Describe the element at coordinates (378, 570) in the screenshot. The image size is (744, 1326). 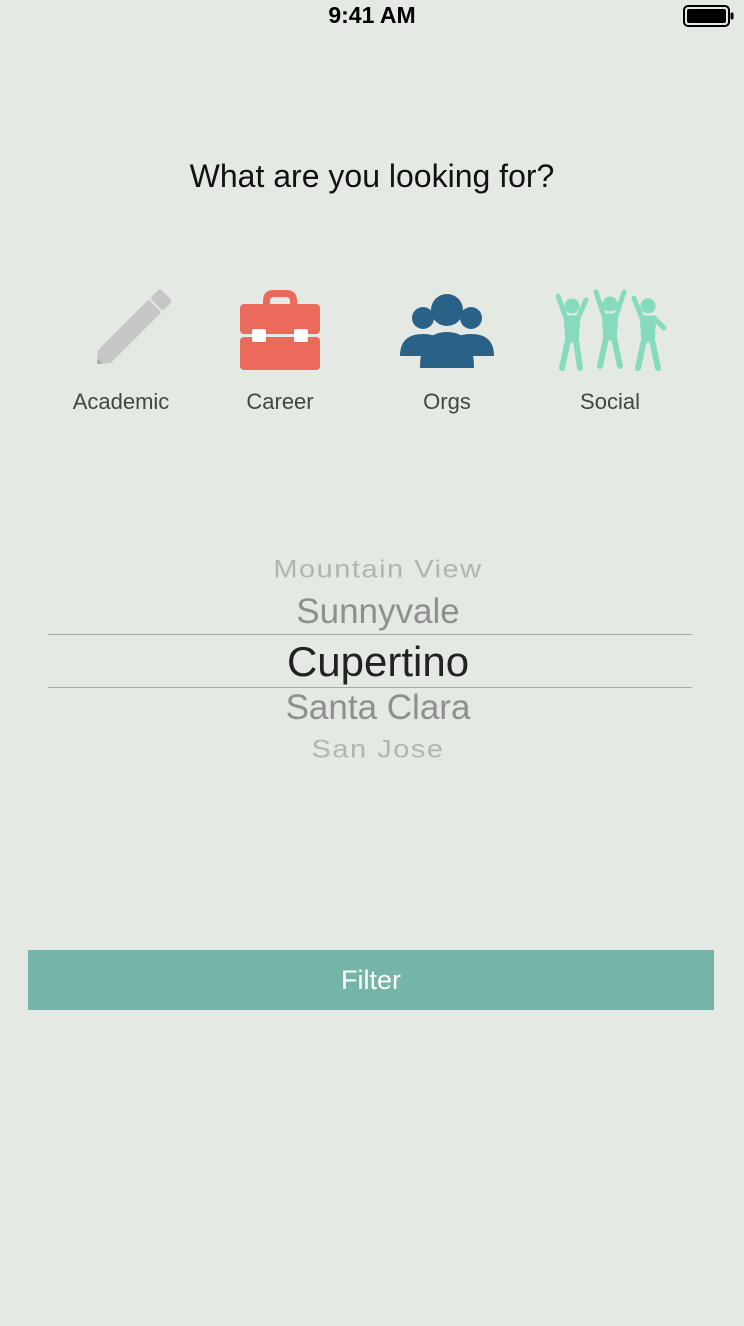
I see `picker-option: Mountain View` at that location.